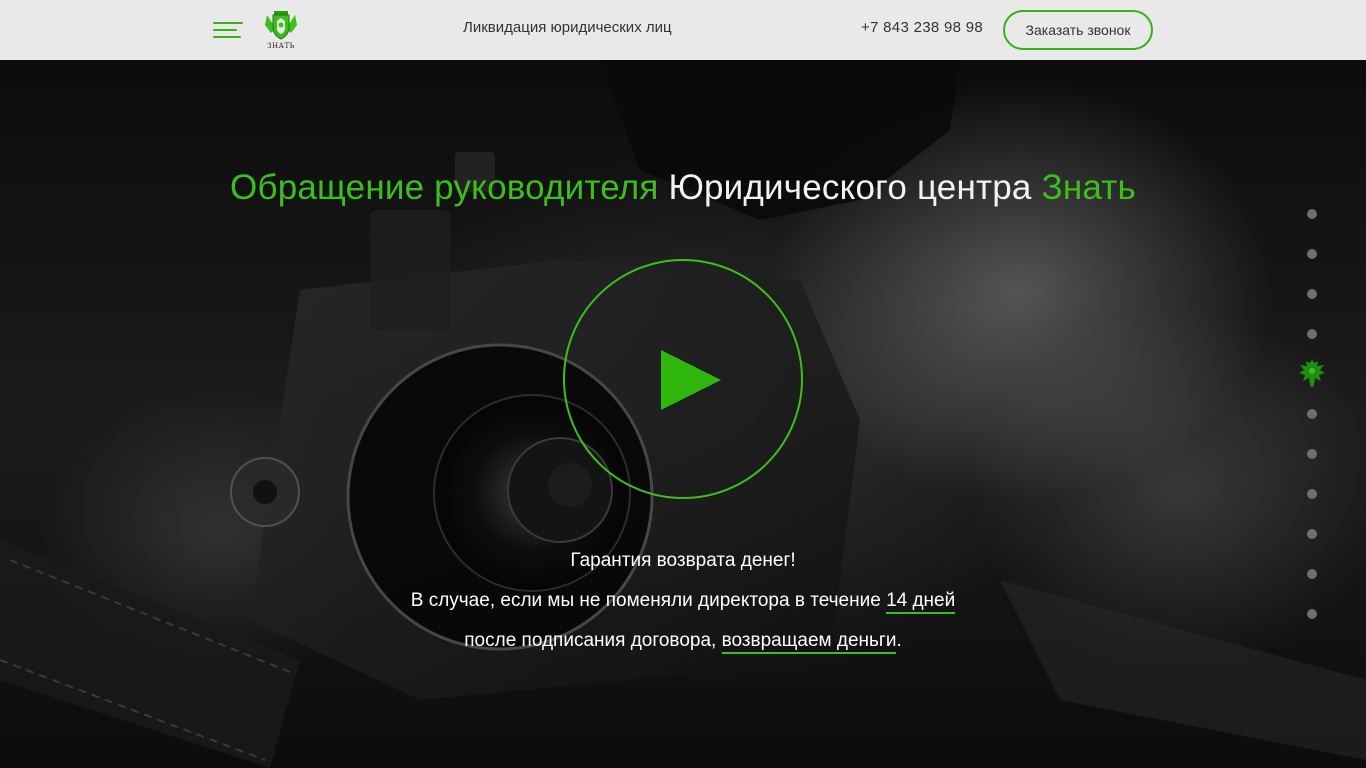 This screenshot has width=1366, height=768. Describe the element at coordinates (281, 46) in the screenshot. I see `logo-text: ЗНАТЬ` at that location.